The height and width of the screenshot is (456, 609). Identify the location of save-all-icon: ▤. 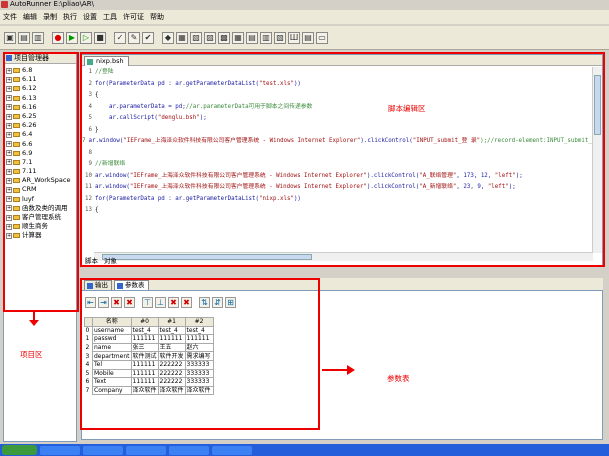
(24, 37).